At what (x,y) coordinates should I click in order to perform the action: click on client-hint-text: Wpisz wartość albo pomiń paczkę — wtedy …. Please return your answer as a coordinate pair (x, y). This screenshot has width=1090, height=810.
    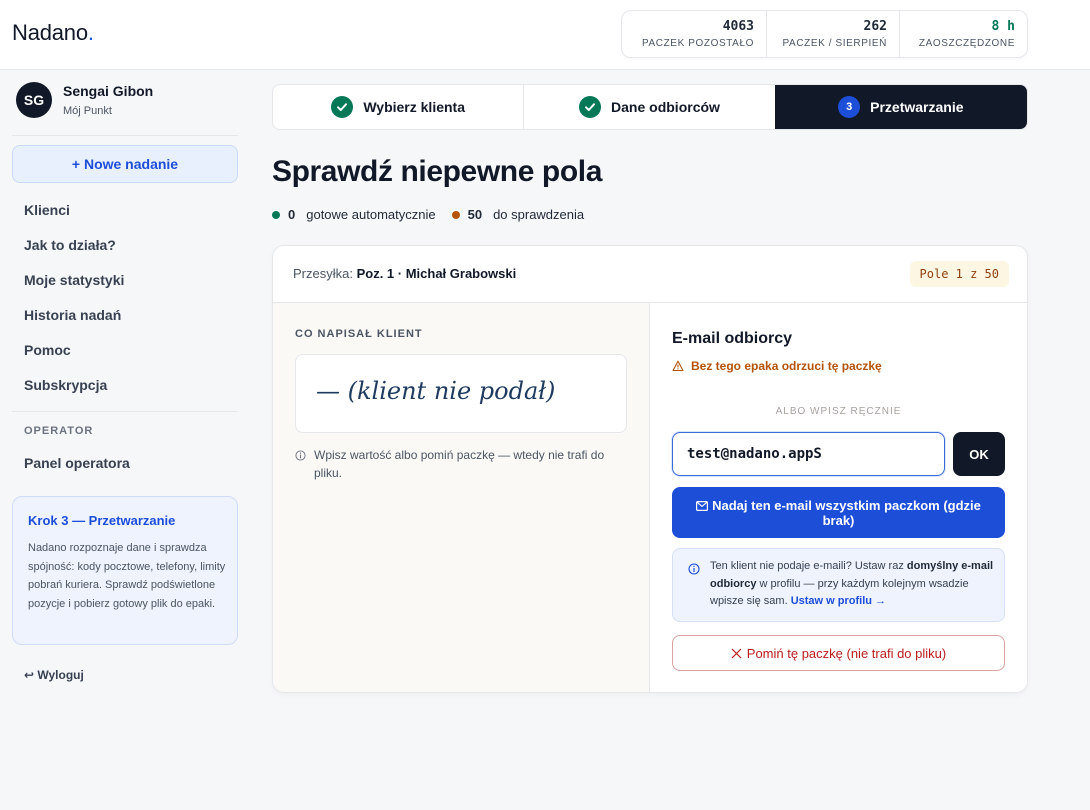
    Looking at the image, I should click on (459, 464).